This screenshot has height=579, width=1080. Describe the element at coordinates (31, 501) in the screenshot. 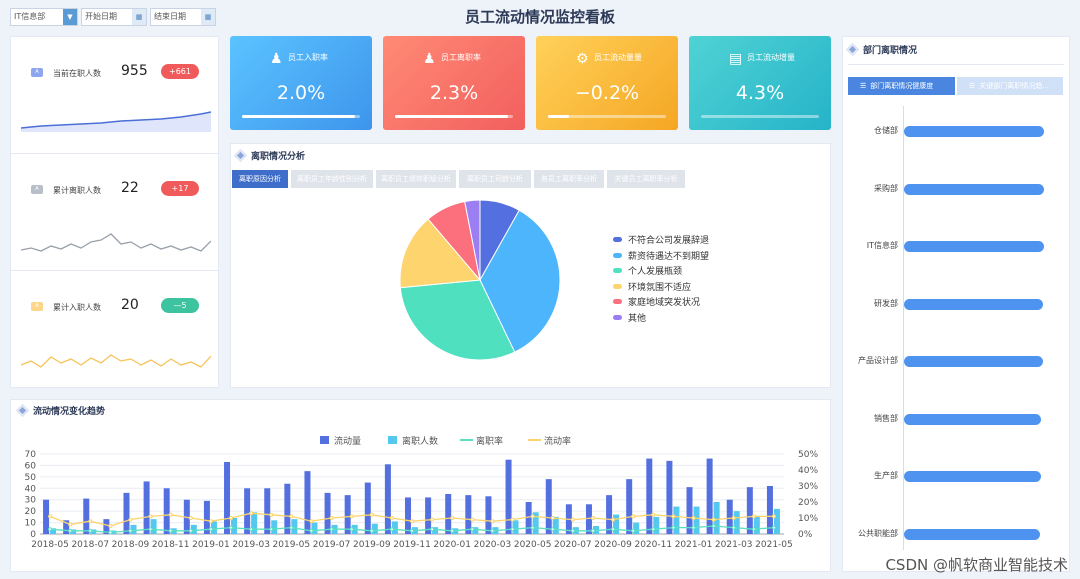

I see `y-tick-label-left: 30` at that location.